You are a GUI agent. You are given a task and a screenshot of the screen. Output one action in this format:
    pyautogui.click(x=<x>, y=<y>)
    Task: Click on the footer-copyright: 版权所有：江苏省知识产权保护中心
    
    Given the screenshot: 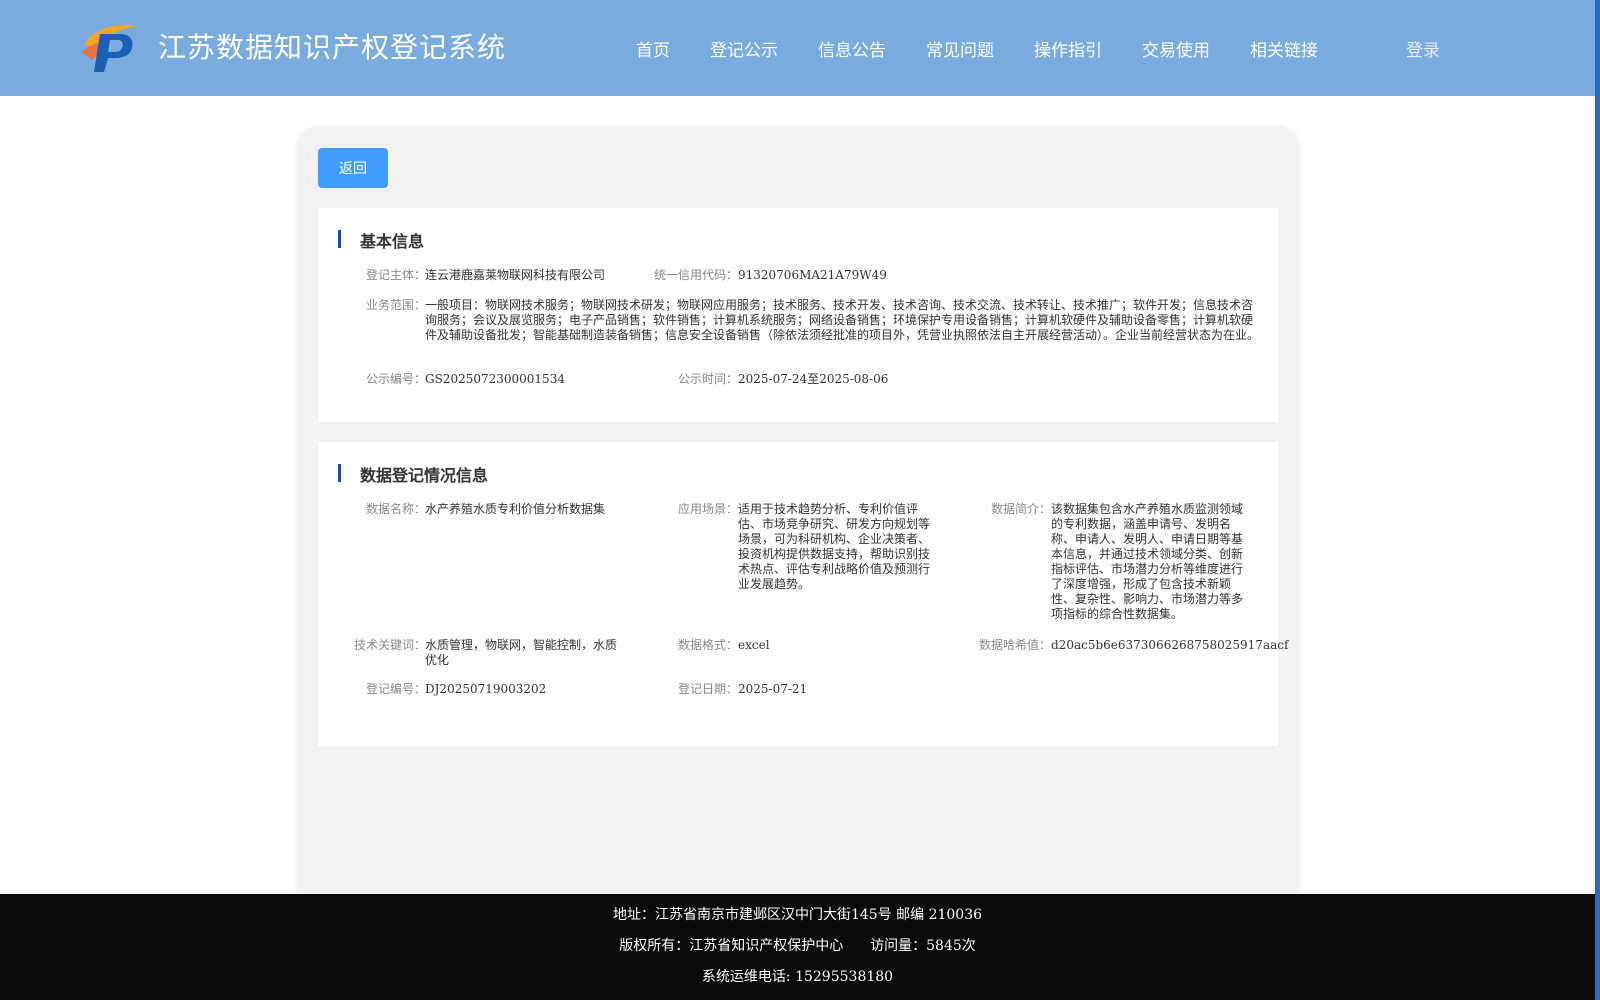 What is the action you would take?
    pyautogui.click(x=731, y=946)
    